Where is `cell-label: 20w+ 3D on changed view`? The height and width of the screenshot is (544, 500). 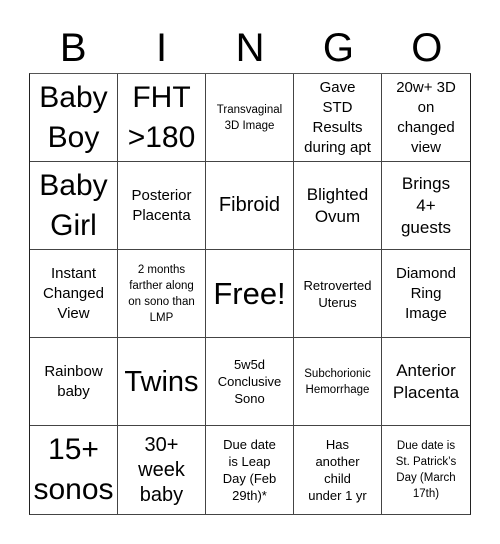
cell-label: 20w+ 3D on changed view is located at coordinates (426, 117).